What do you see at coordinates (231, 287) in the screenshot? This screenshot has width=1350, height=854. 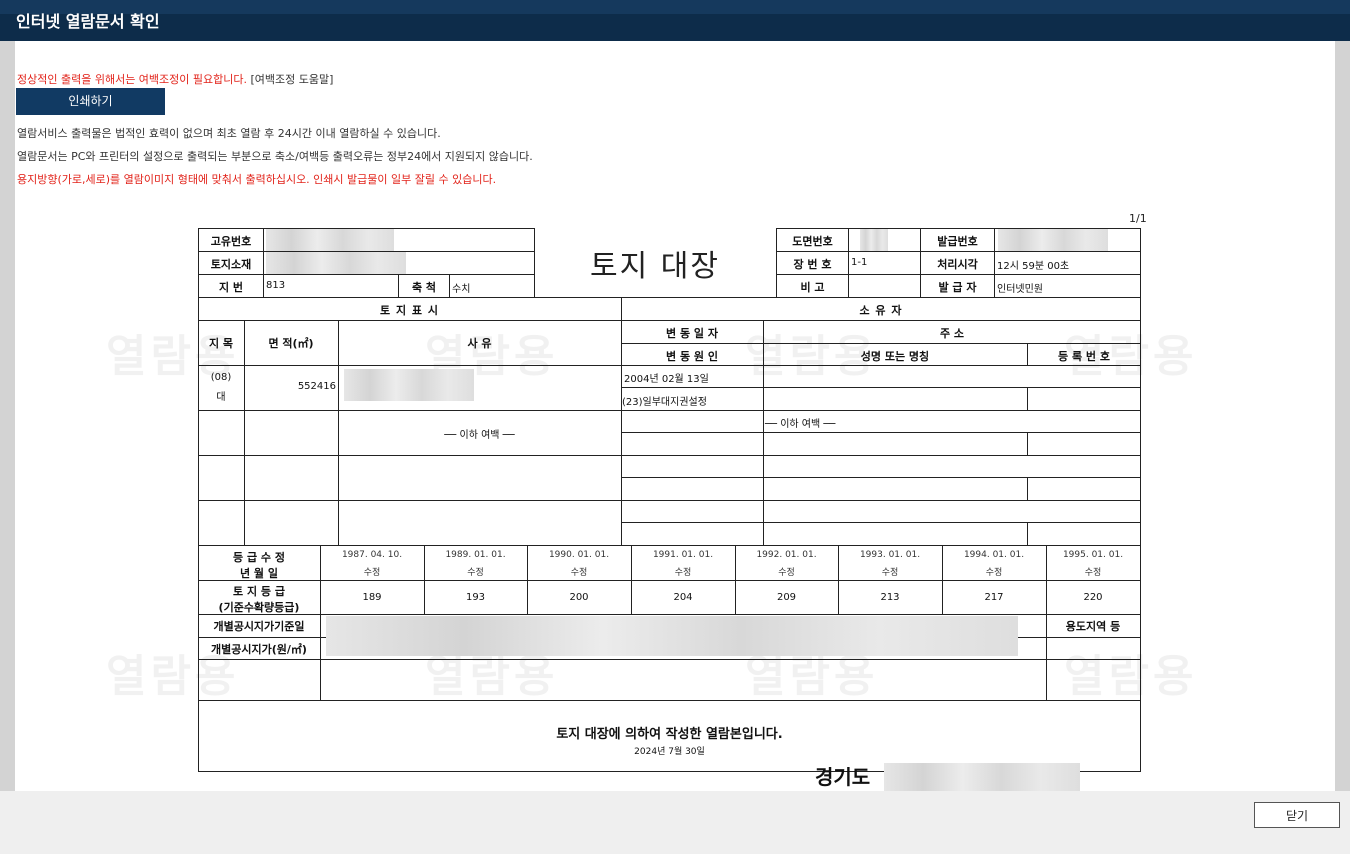 I see `lot-no-label: 지 번` at bounding box center [231, 287].